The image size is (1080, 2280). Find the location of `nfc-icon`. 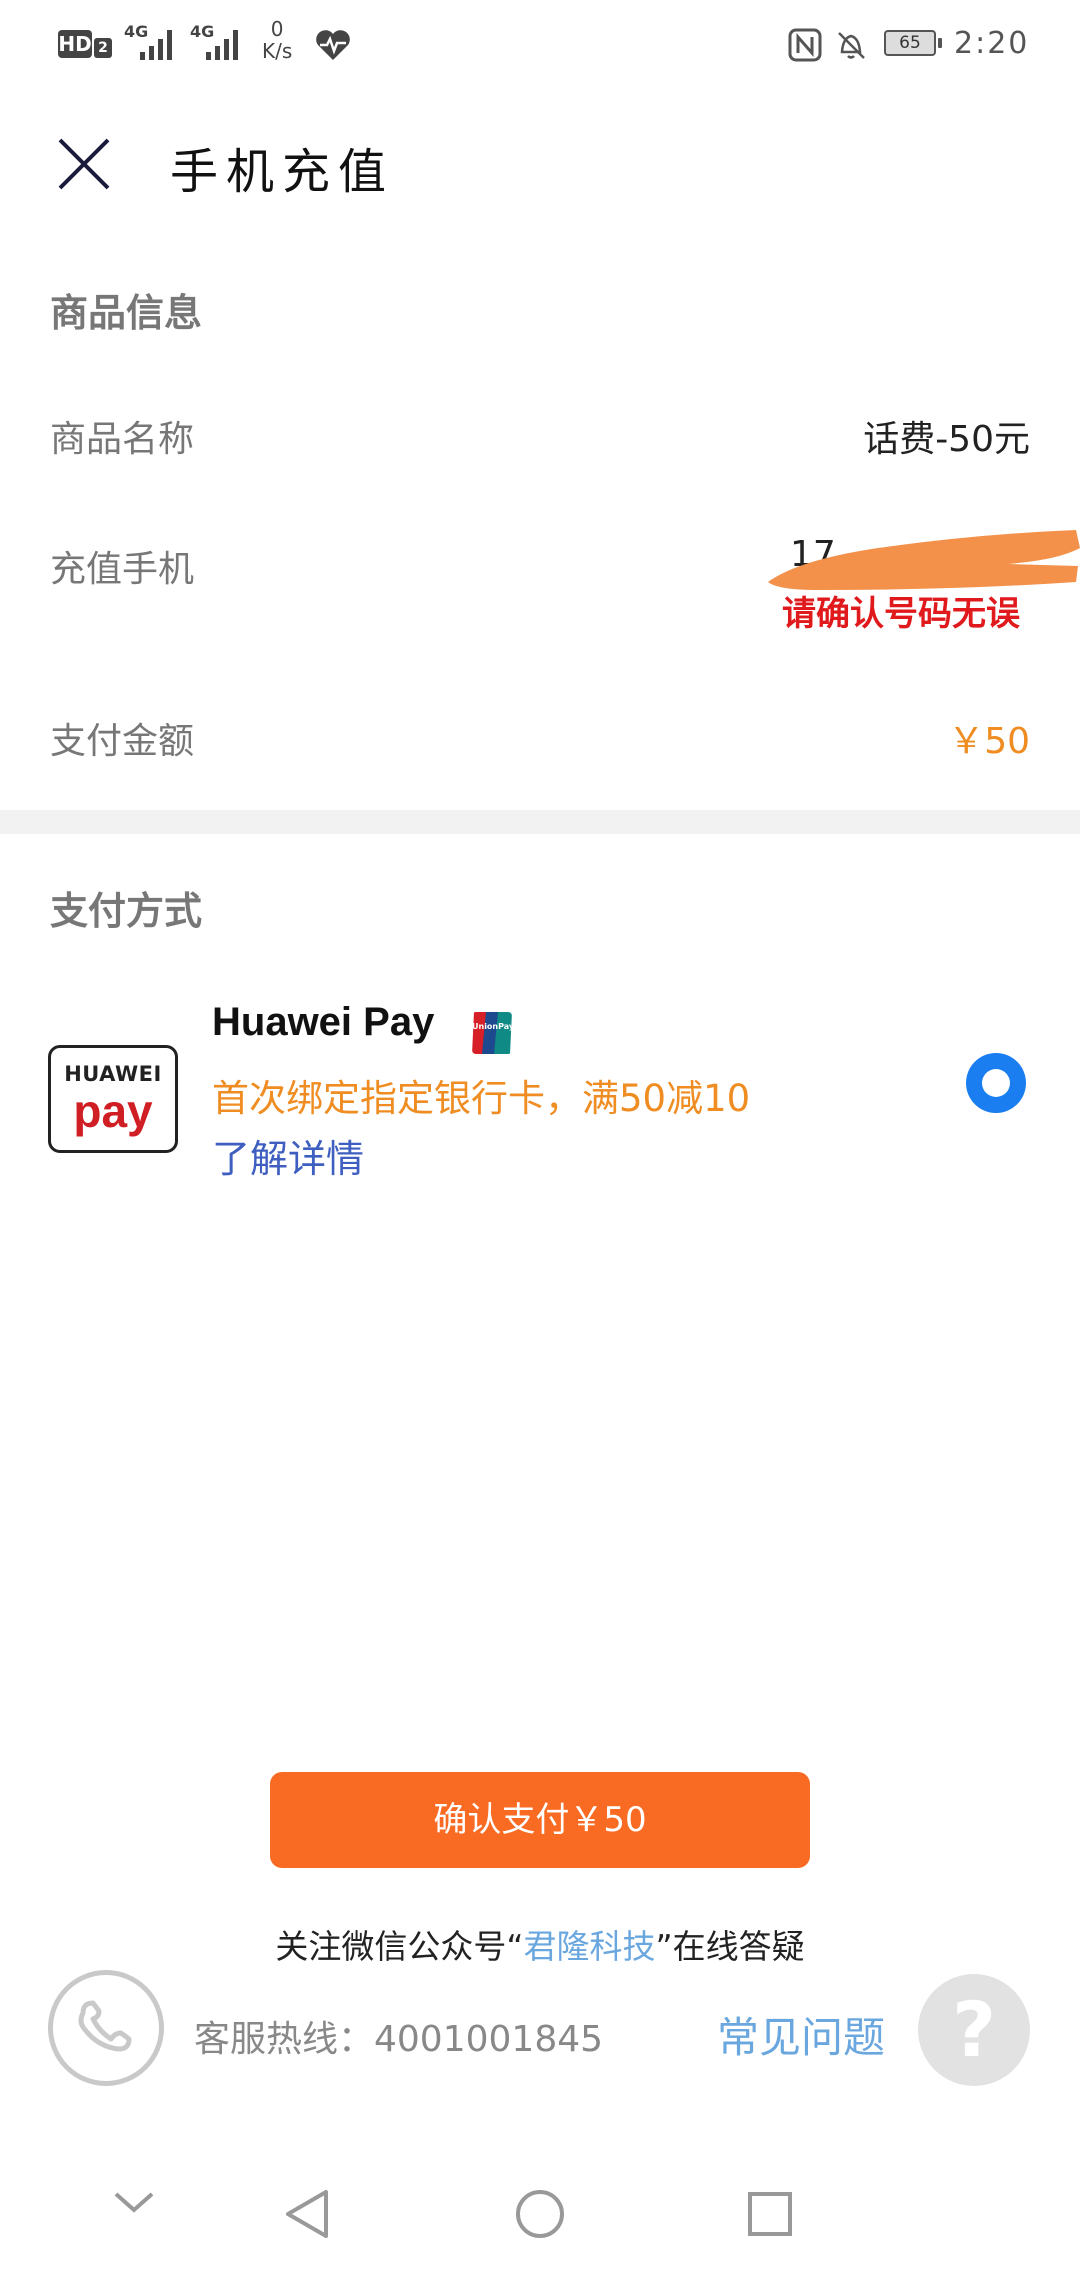

nfc-icon is located at coordinates (805, 45).